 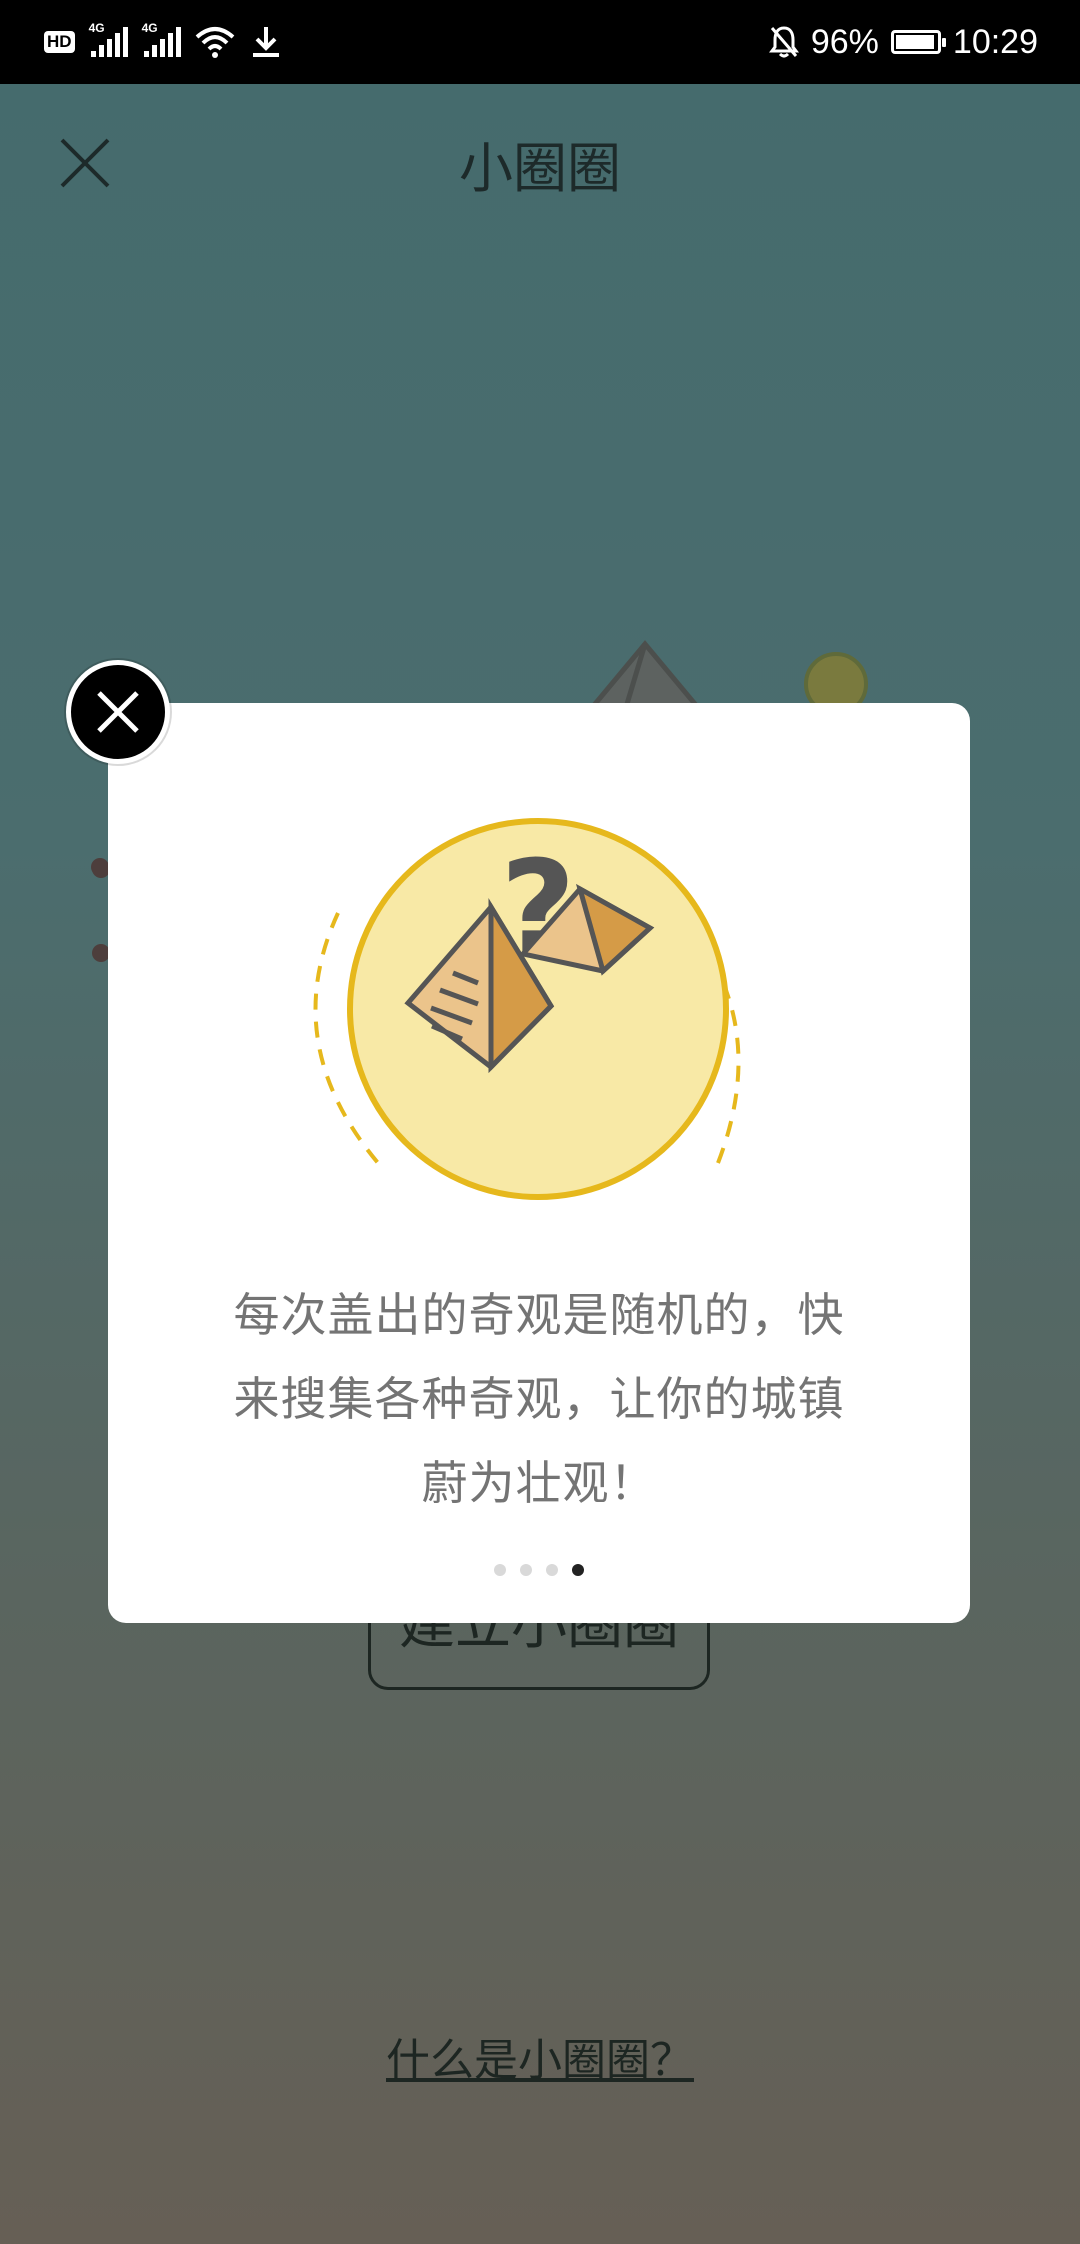 I want to click on page-indicator, so click(x=539, y=1570).